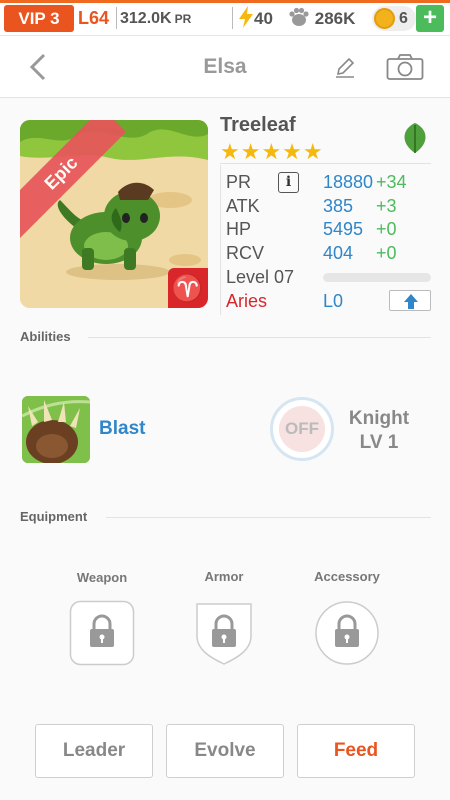 The height and width of the screenshot is (800, 450). Describe the element at coordinates (224, 633) in the screenshot. I see `armor-slot` at that location.